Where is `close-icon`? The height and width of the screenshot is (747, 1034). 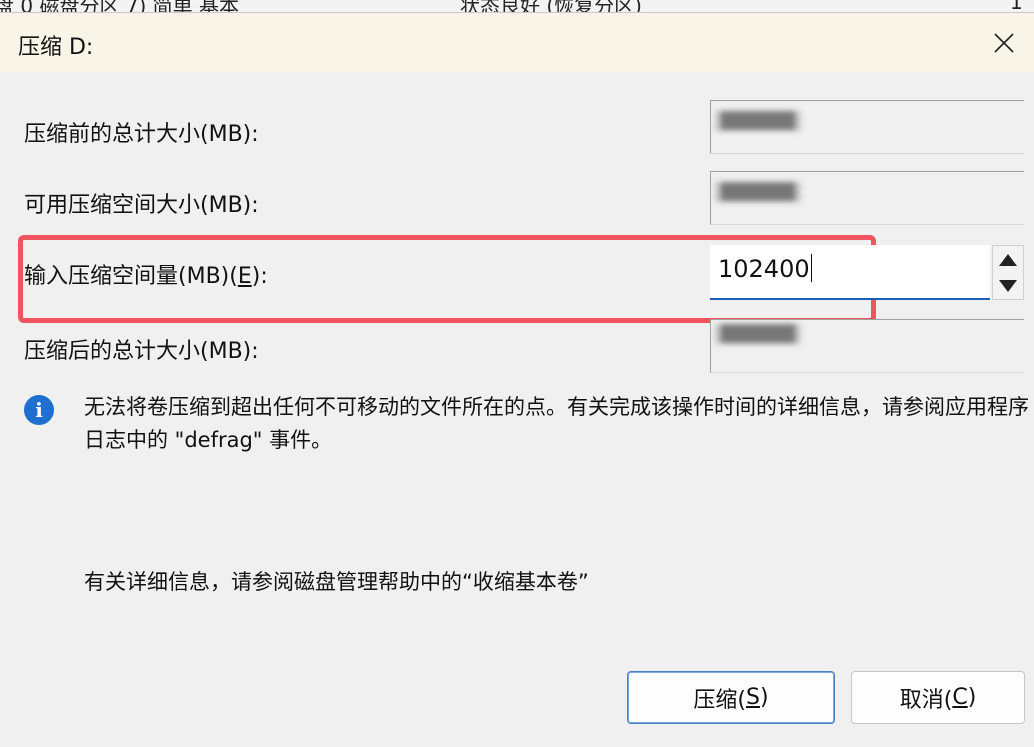
close-icon is located at coordinates (1004, 42).